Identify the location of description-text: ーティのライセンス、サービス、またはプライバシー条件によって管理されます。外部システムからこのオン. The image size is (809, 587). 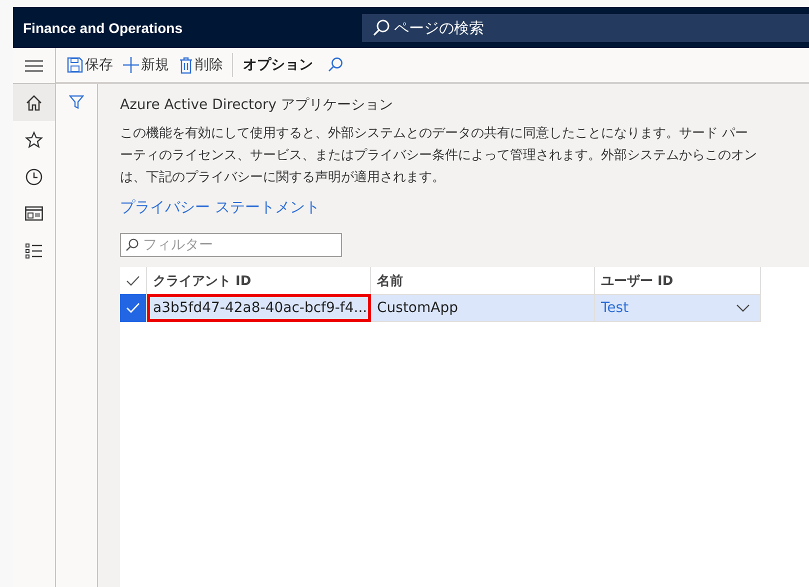
(438, 156).